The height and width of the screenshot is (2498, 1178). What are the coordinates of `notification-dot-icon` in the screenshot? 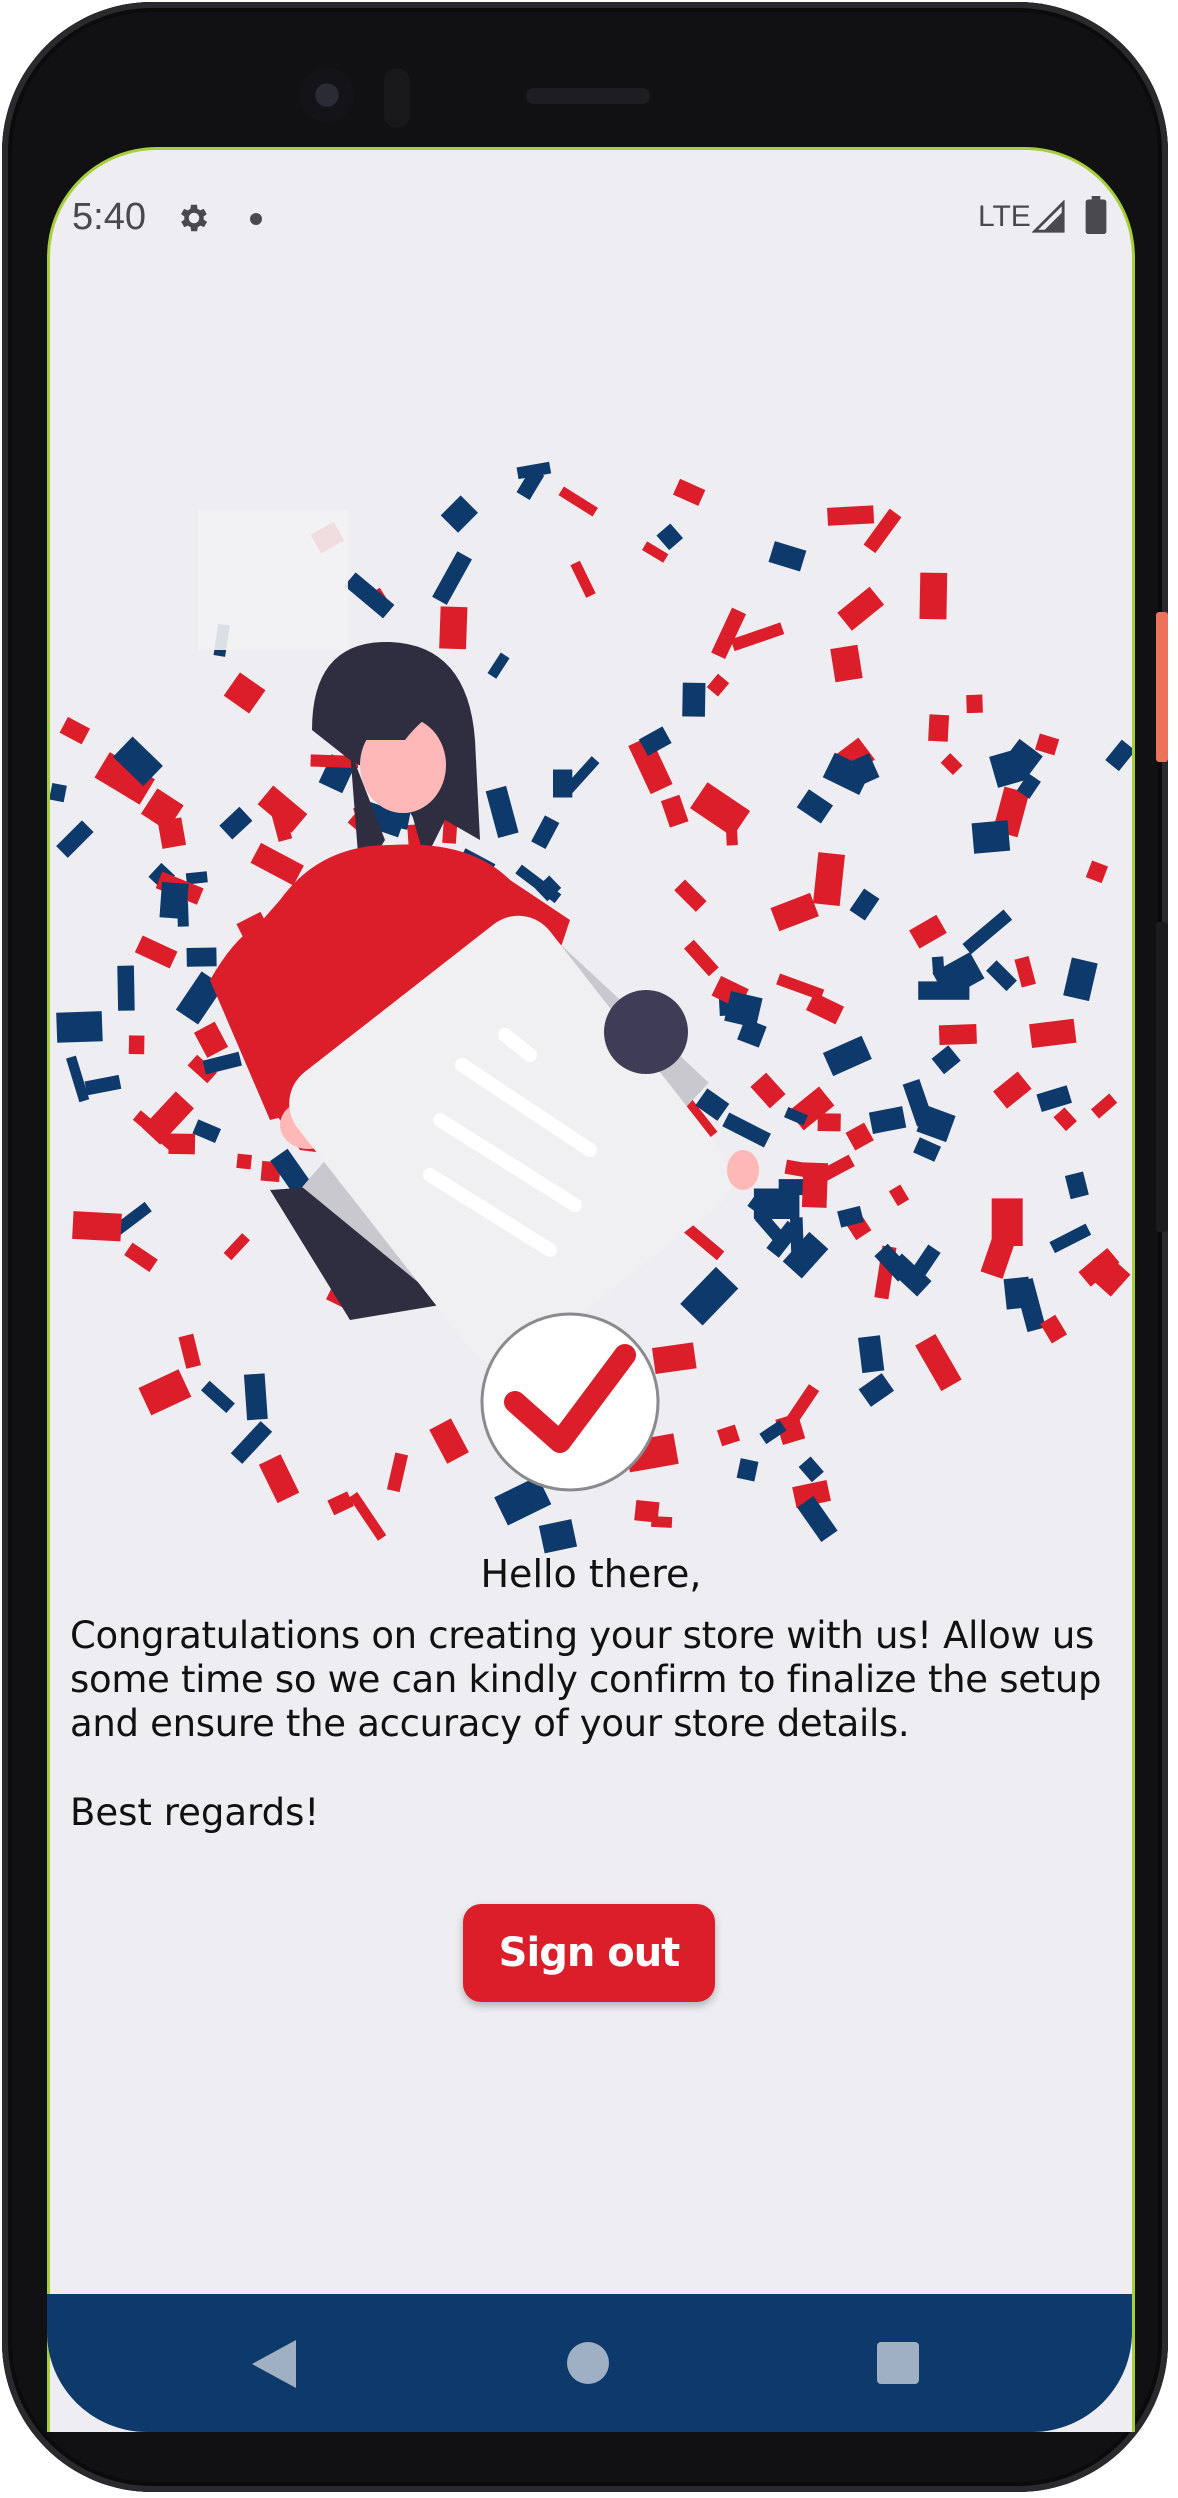 It's located at (256, 219).